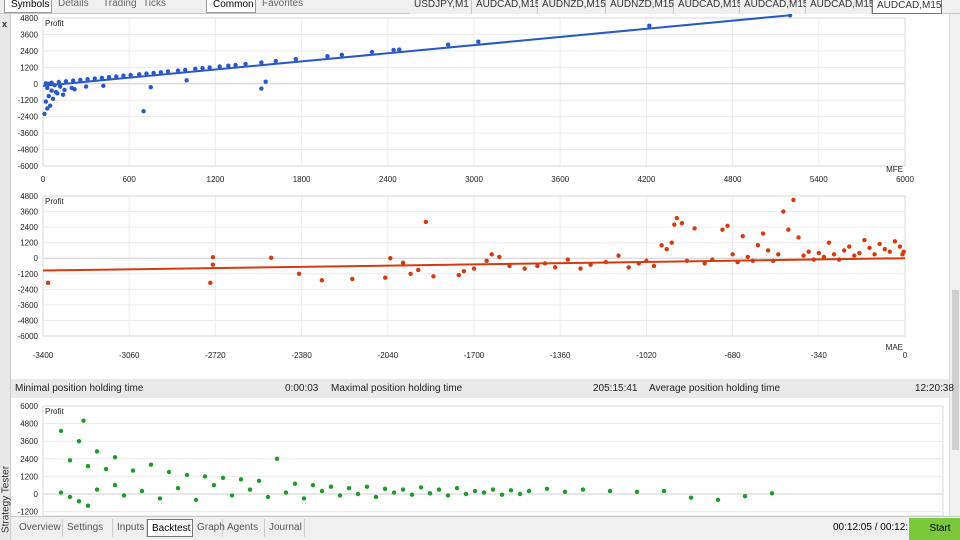  I want to click on chart-tab-4: AUDCAD,M15, so click(708, 7).